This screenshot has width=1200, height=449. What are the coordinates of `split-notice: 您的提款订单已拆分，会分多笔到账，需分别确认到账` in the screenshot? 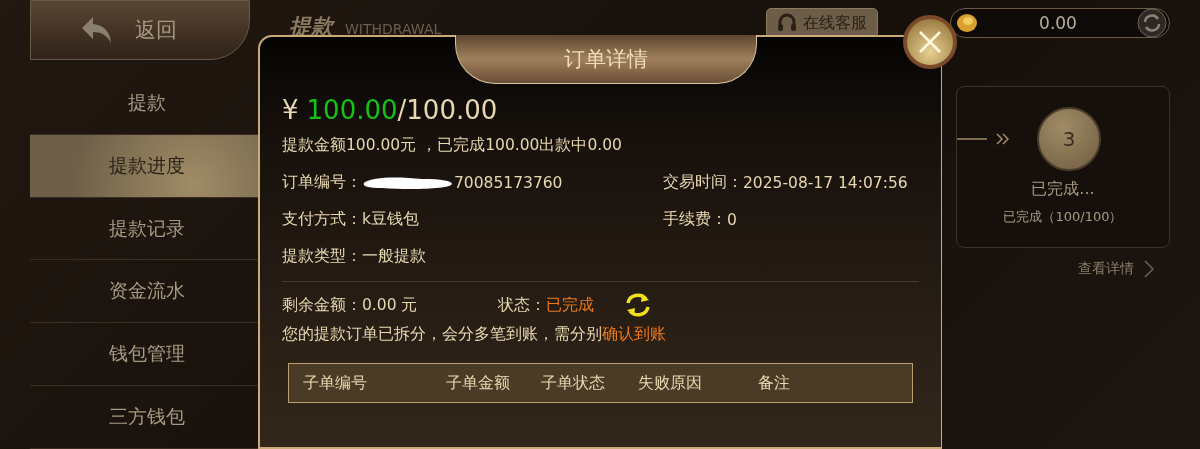 It's located at (474, 334).